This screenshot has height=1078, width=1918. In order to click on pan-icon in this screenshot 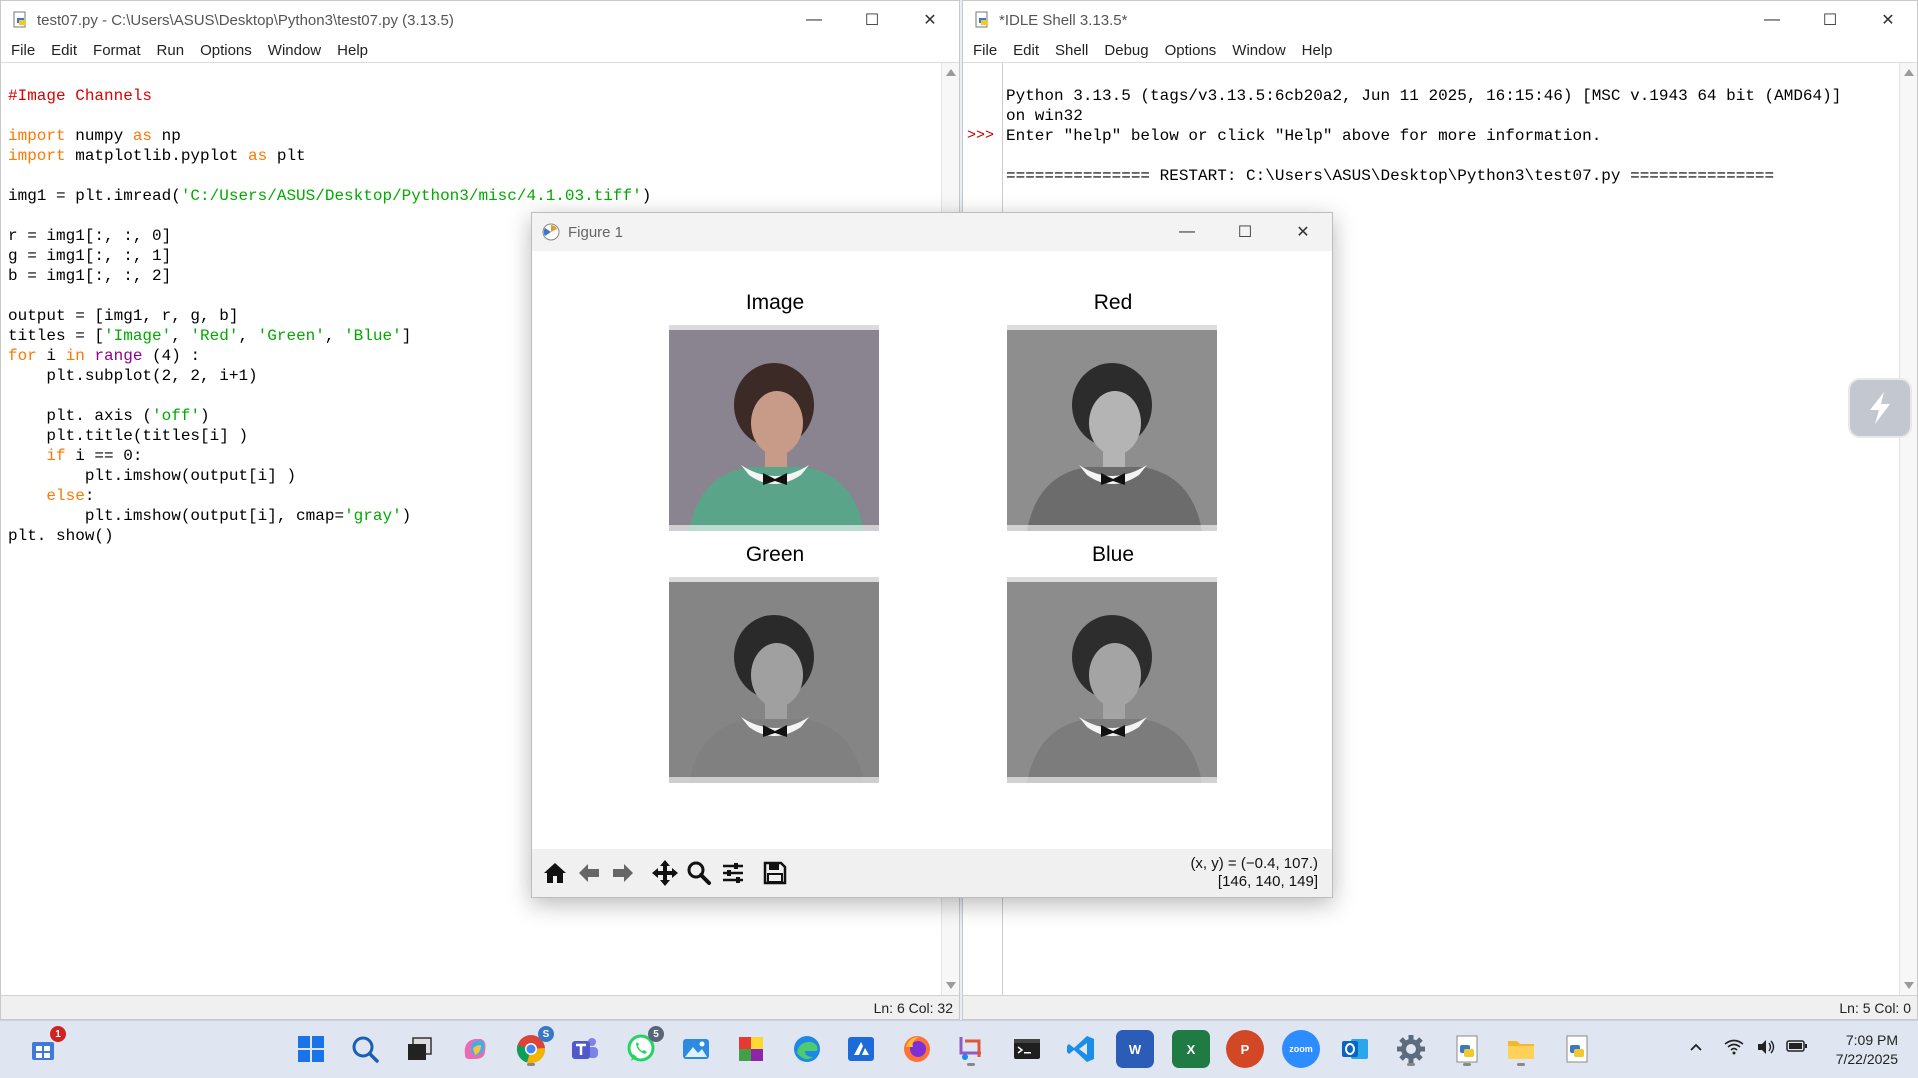, I will do `click(665, 873)`.